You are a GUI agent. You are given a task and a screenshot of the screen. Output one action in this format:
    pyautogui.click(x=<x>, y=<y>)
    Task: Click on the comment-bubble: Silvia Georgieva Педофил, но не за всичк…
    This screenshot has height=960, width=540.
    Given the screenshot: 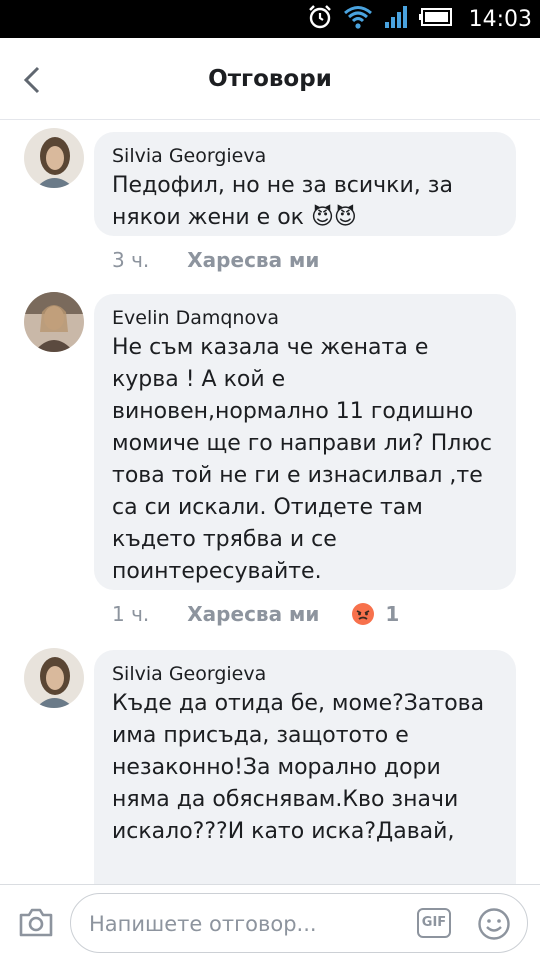 What is the action you would take?
    pyautogui.click(x=305, y=184)
    